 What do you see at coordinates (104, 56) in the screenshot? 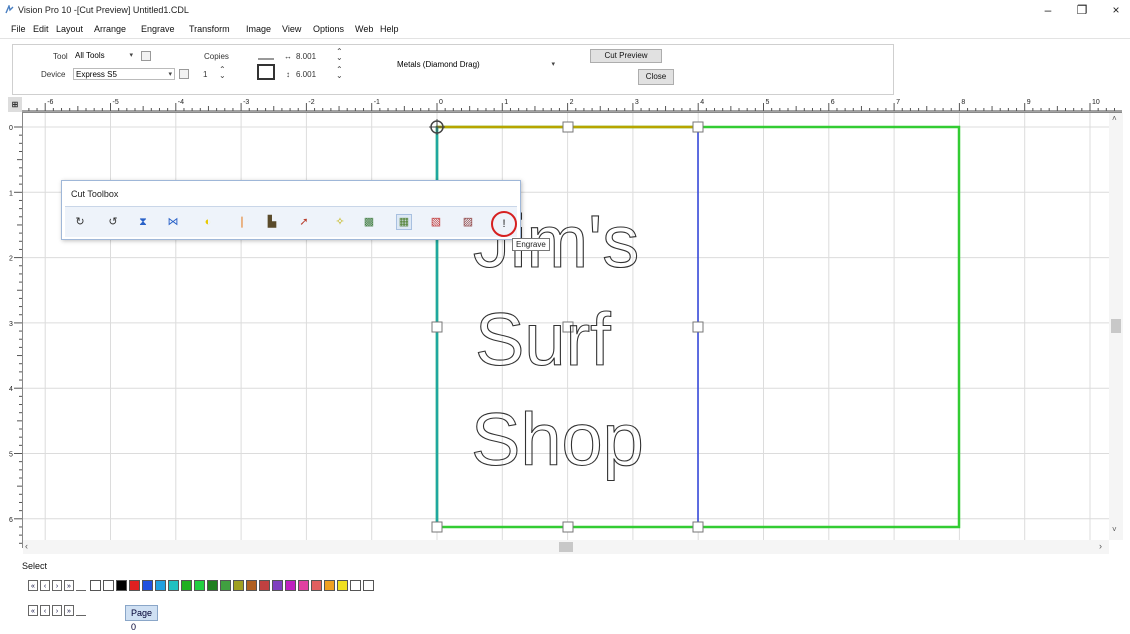
I see `tool-select: All Tools ▾` at bounding box center [104, 56].